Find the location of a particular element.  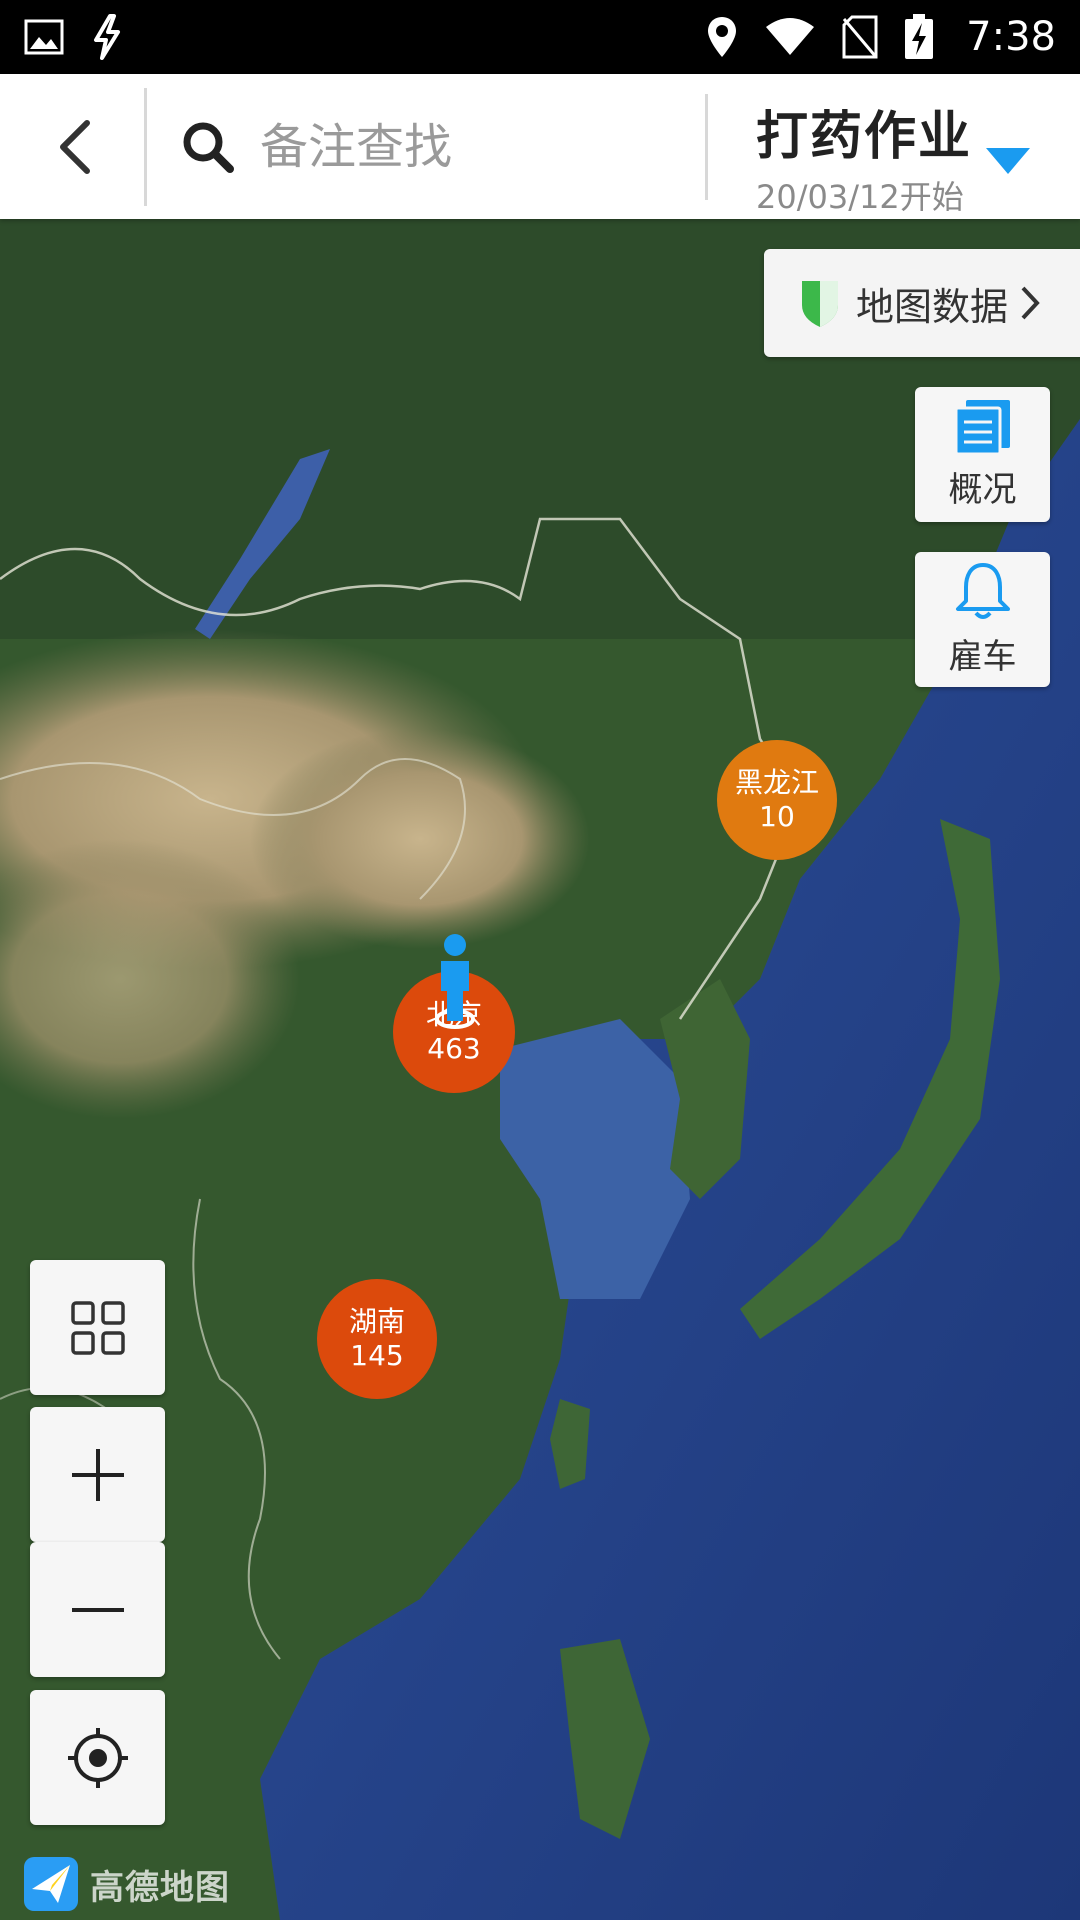

cluster-count: 145 is located at coordinates (377, 1355).